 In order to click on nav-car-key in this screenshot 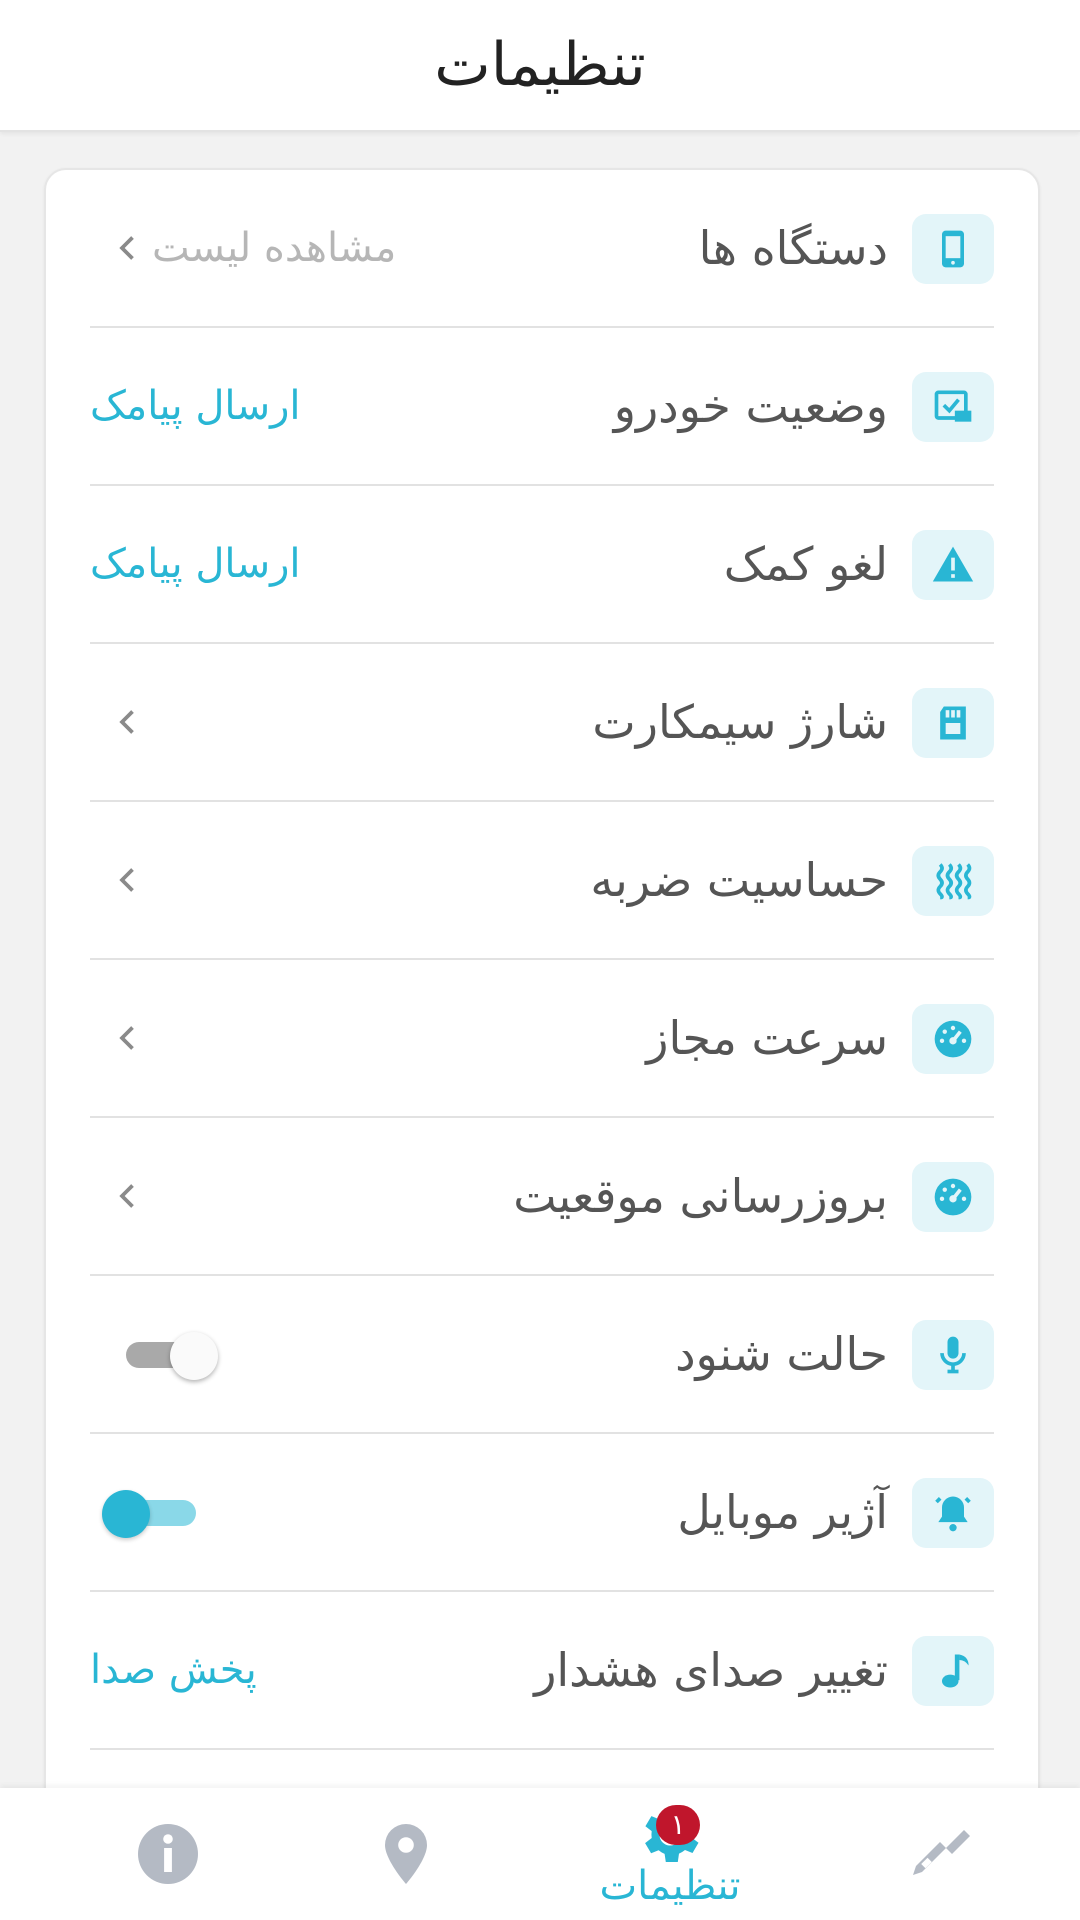, I will do `click(940, 1854)`.